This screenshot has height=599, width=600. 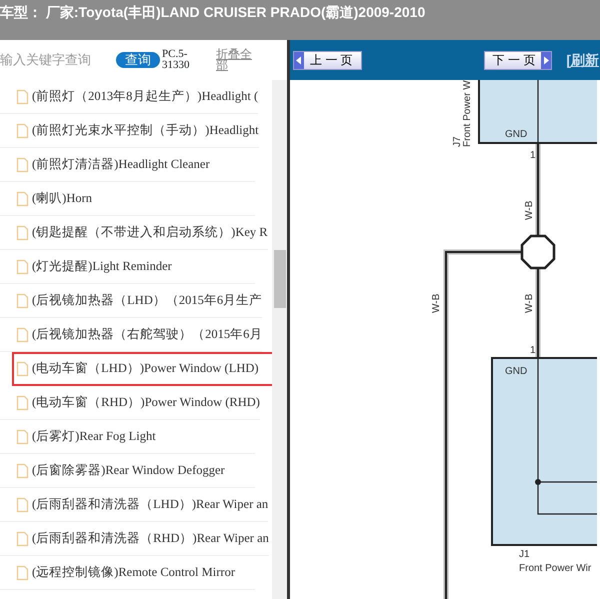 I want to click on tree-item: (后雨刮器和清洗器（LHD）)Rear Wiper an, so click(x=134, y=505).